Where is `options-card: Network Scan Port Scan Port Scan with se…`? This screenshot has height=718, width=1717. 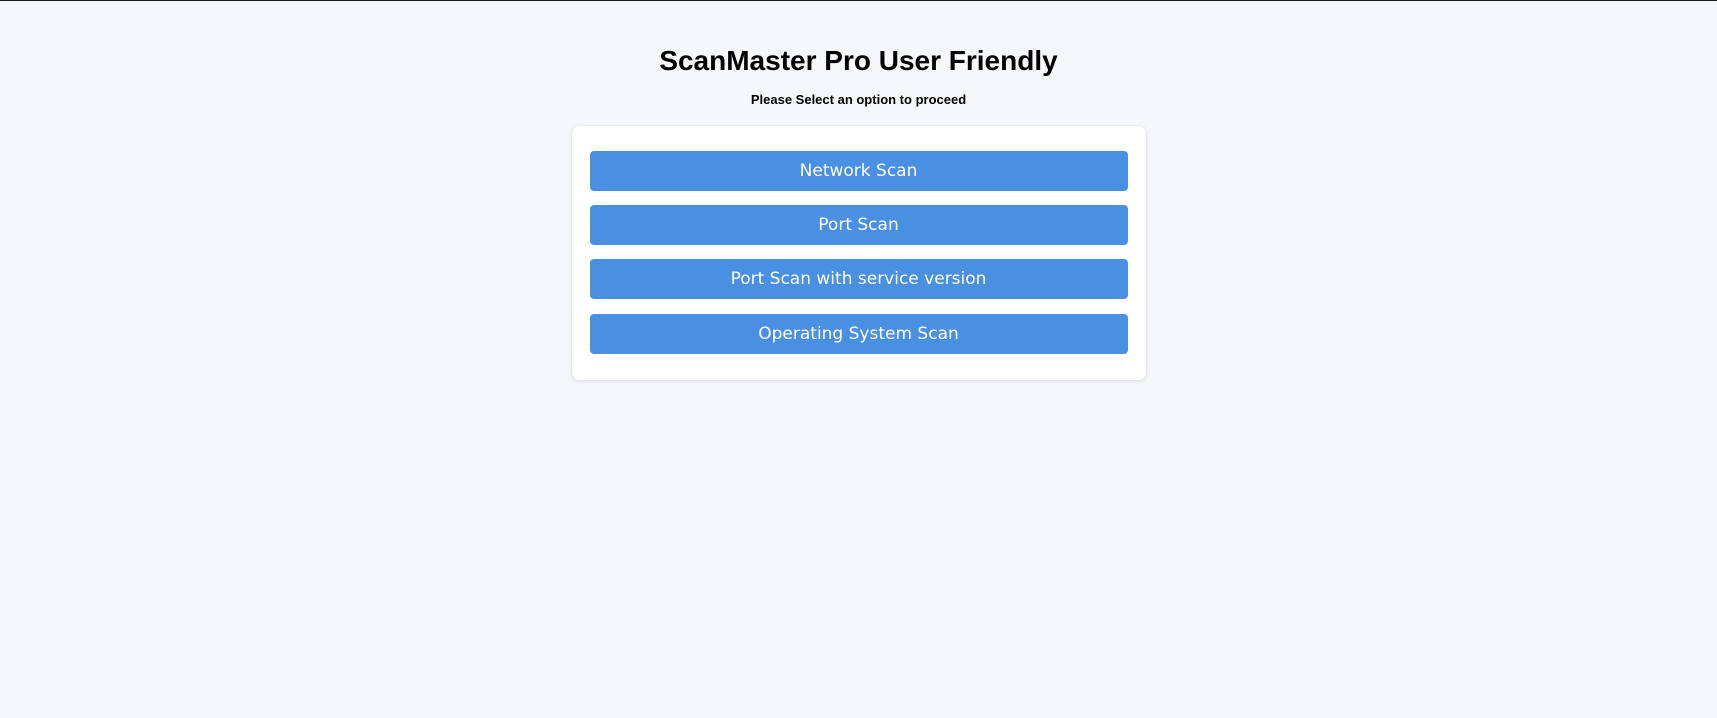
options-card: Network Scan Port Scan Port Scan with se… is located at coordinates (858, 253).